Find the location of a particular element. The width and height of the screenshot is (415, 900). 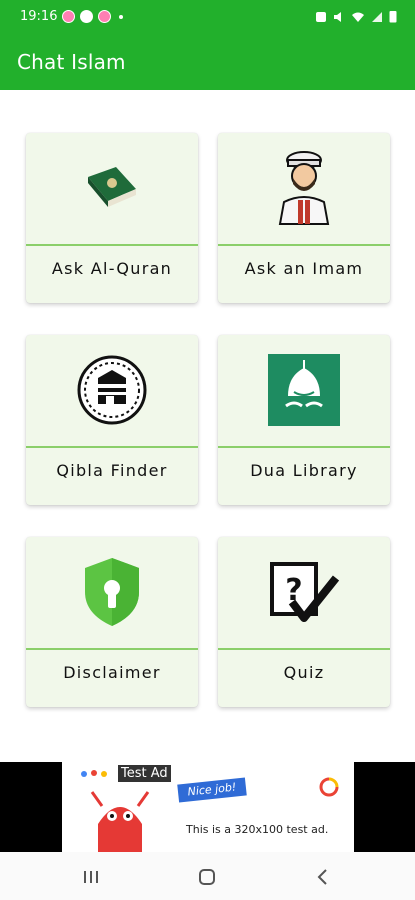

ad-text: This is a 320x100 test ad. is located at coordinates (257, 829).